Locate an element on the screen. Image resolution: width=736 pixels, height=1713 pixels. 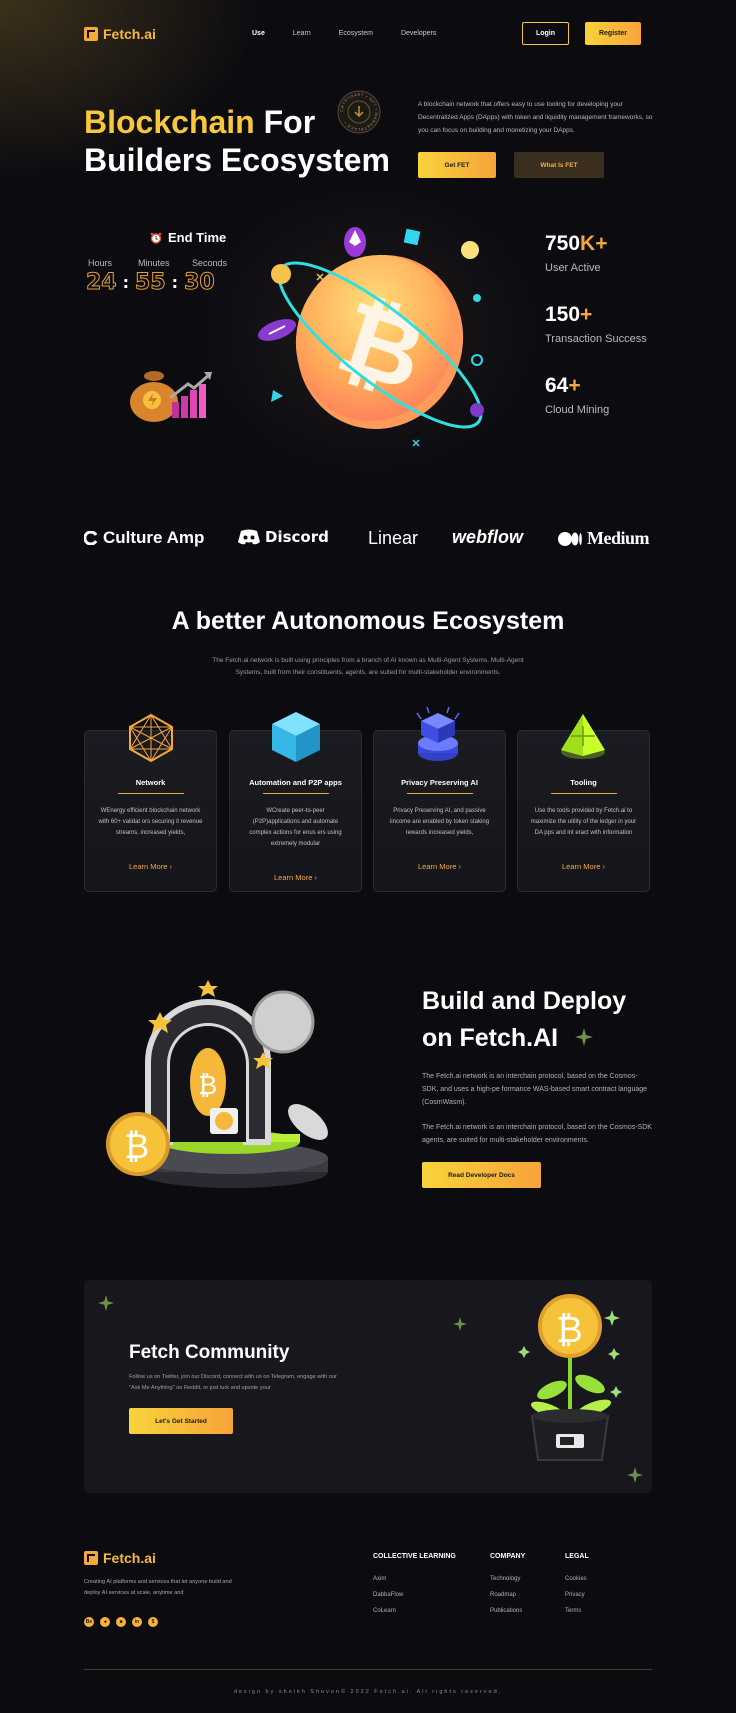
timer-title: End Time is located at coordinates (188, 237).